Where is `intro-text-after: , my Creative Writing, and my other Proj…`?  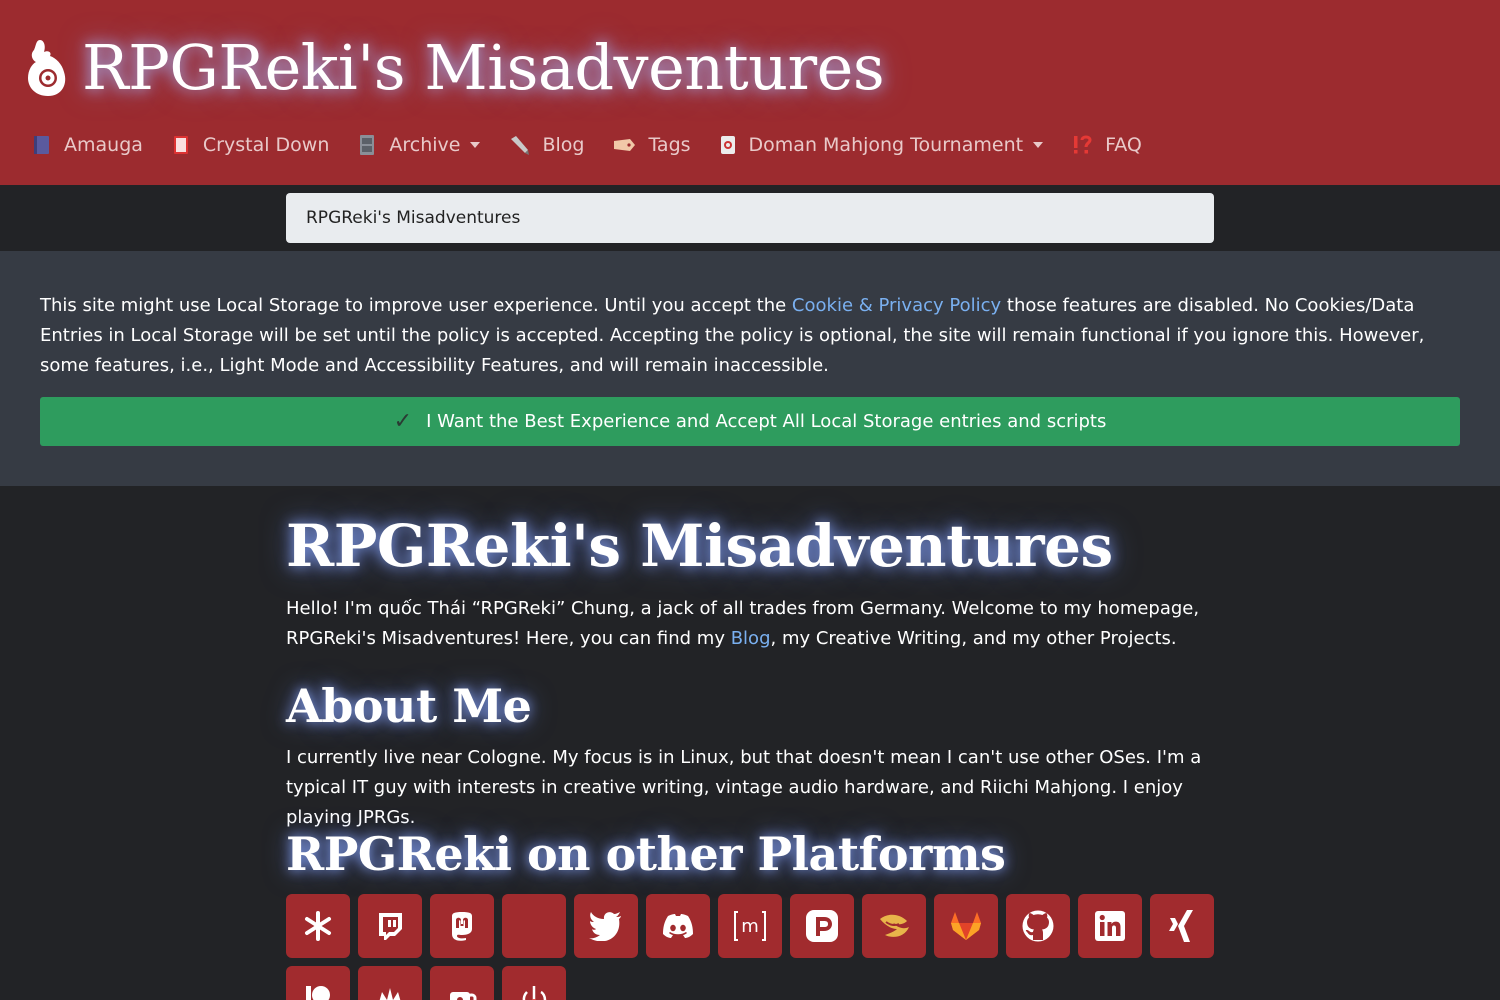 intro-text-after: , my Creative Writing, and my other Proj… is located at coordinates (973, 638).